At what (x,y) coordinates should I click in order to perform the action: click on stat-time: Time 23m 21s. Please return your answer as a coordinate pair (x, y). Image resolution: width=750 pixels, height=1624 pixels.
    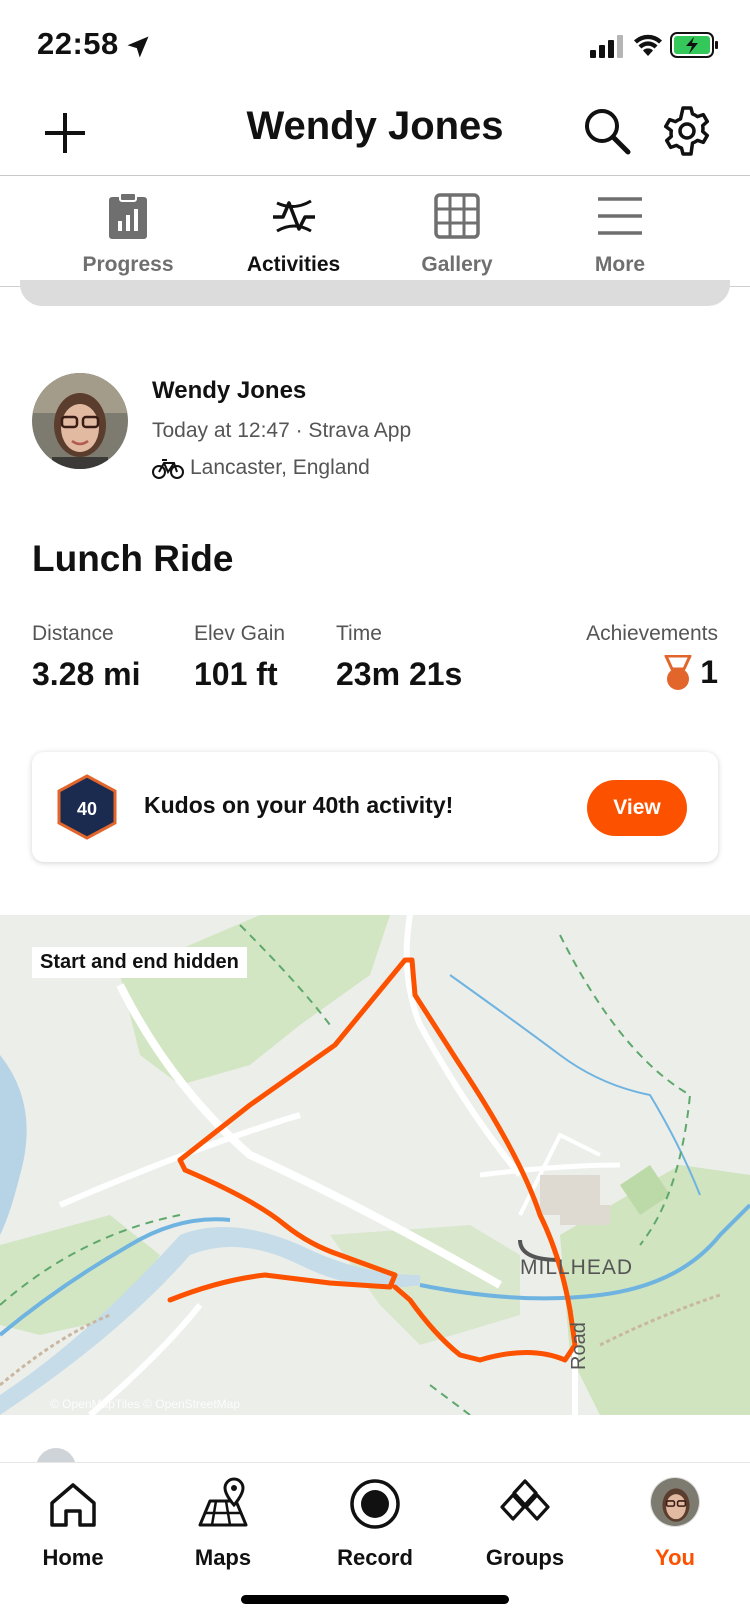
    Looking at the image, I should click on (399, 657).